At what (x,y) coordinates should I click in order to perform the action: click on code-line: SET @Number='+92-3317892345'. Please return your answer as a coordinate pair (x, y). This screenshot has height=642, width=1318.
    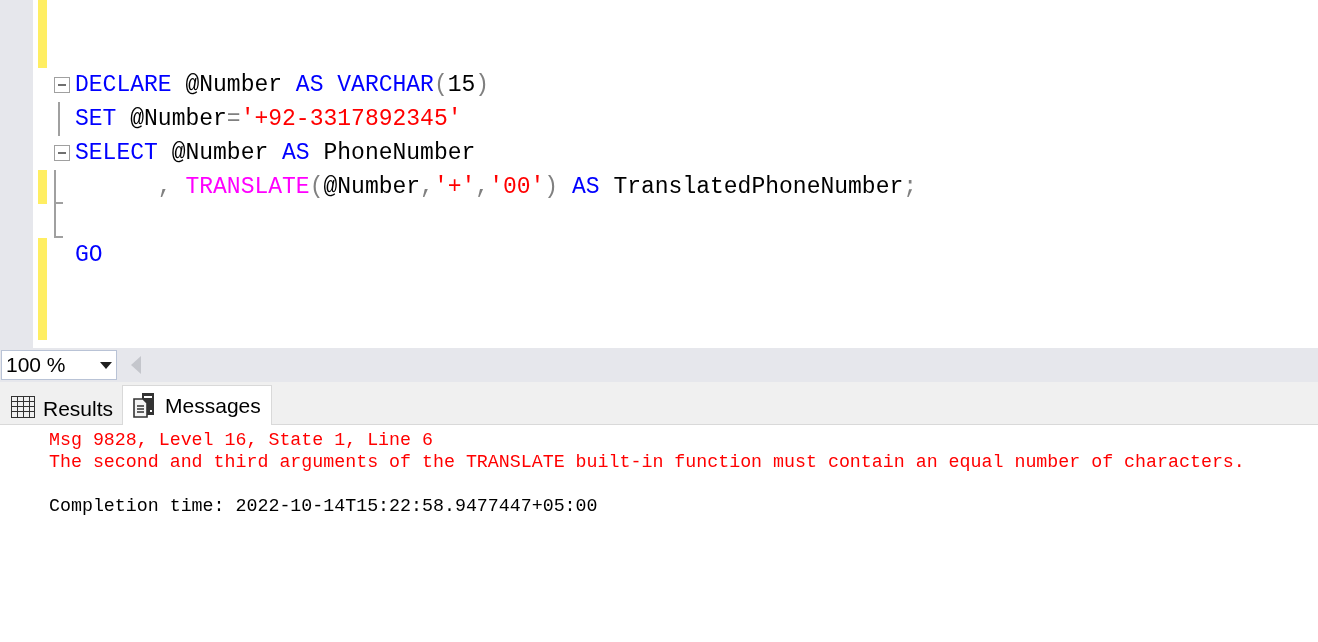
    Looking at the image, I should click on (268, 119).